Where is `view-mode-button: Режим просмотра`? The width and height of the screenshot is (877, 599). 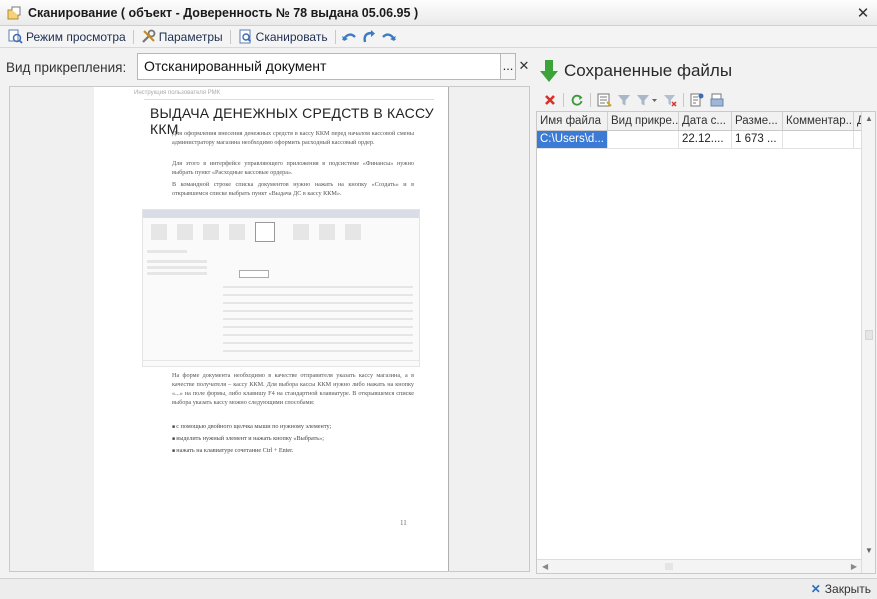 view-mode-button: Режим просмотра is located at coordinates (67, 37).